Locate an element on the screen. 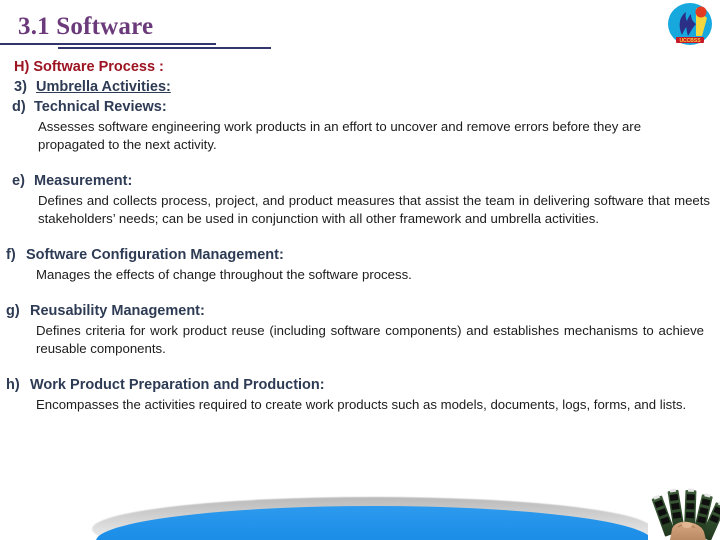  item-heading-e: e) Measurement: is located at coordinates (366, 181).